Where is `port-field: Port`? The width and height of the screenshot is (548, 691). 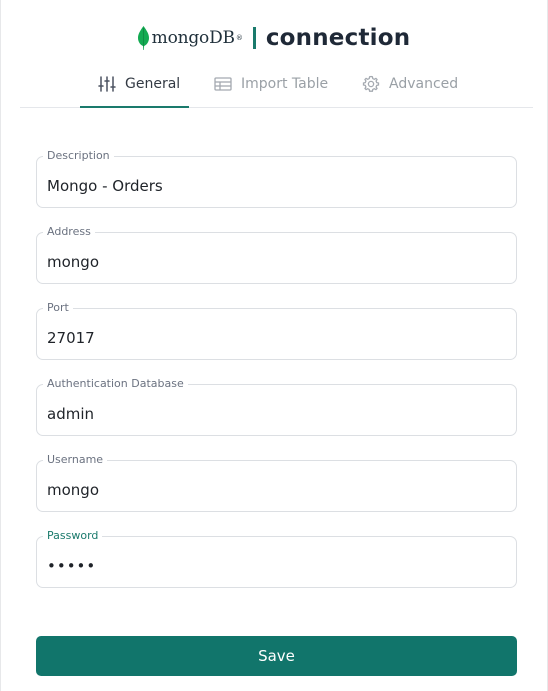
port-field: Port is located at coordinates (276, 330).